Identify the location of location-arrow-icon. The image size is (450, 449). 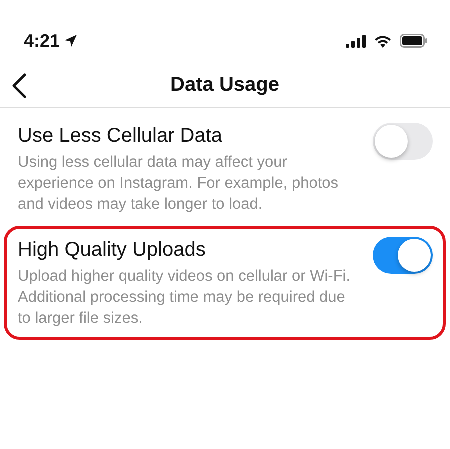
(71, 41).